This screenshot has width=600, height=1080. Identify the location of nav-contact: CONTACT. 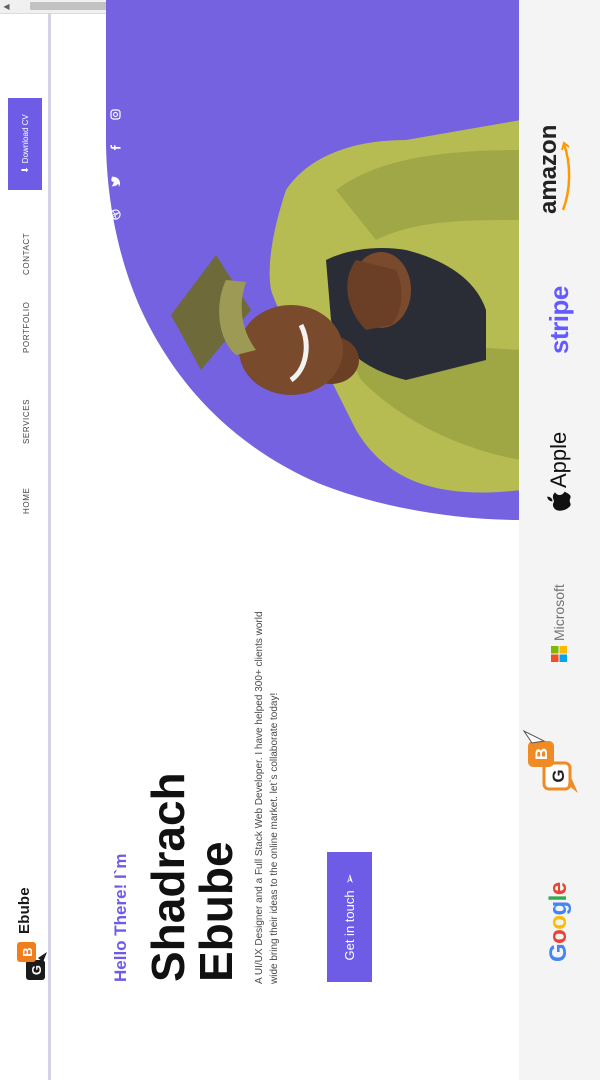
(26, 254).